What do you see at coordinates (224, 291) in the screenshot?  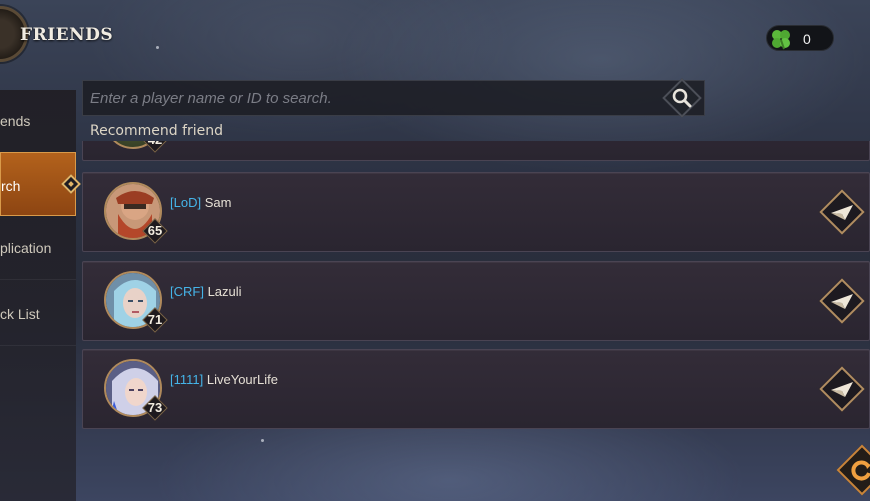 I see `player-name-text: Lazuli` at bounding box center [224, 291].